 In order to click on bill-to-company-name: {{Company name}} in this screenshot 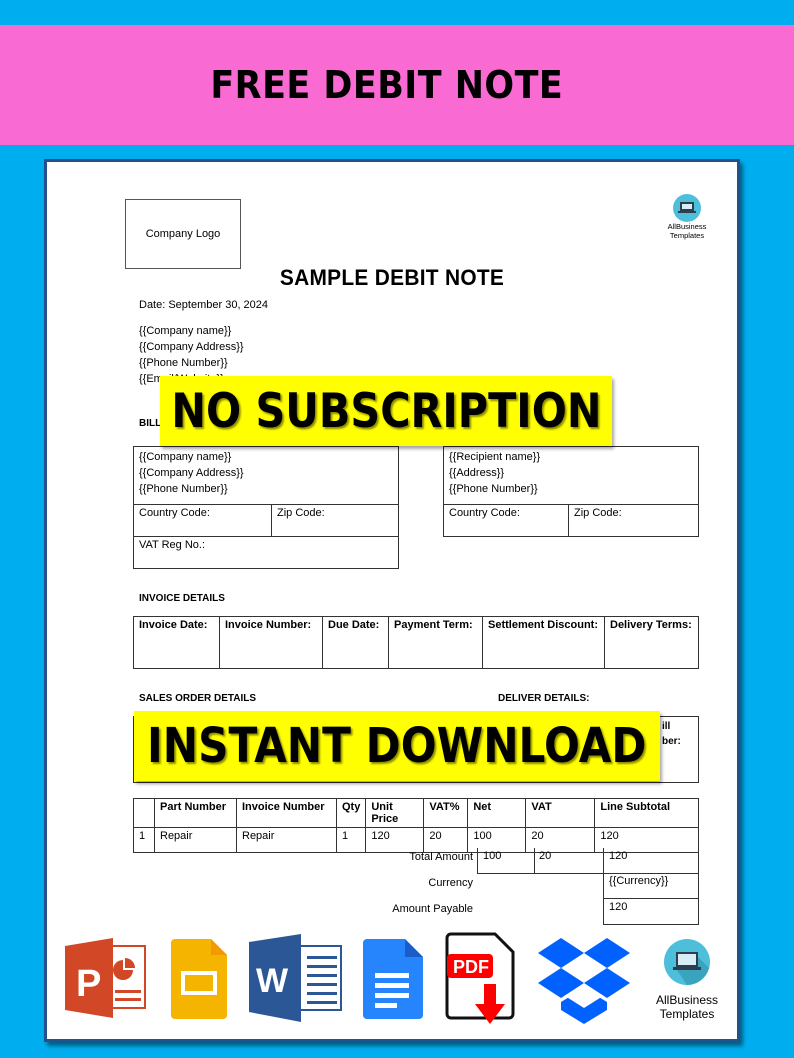, I will do `click(185, 457)`.